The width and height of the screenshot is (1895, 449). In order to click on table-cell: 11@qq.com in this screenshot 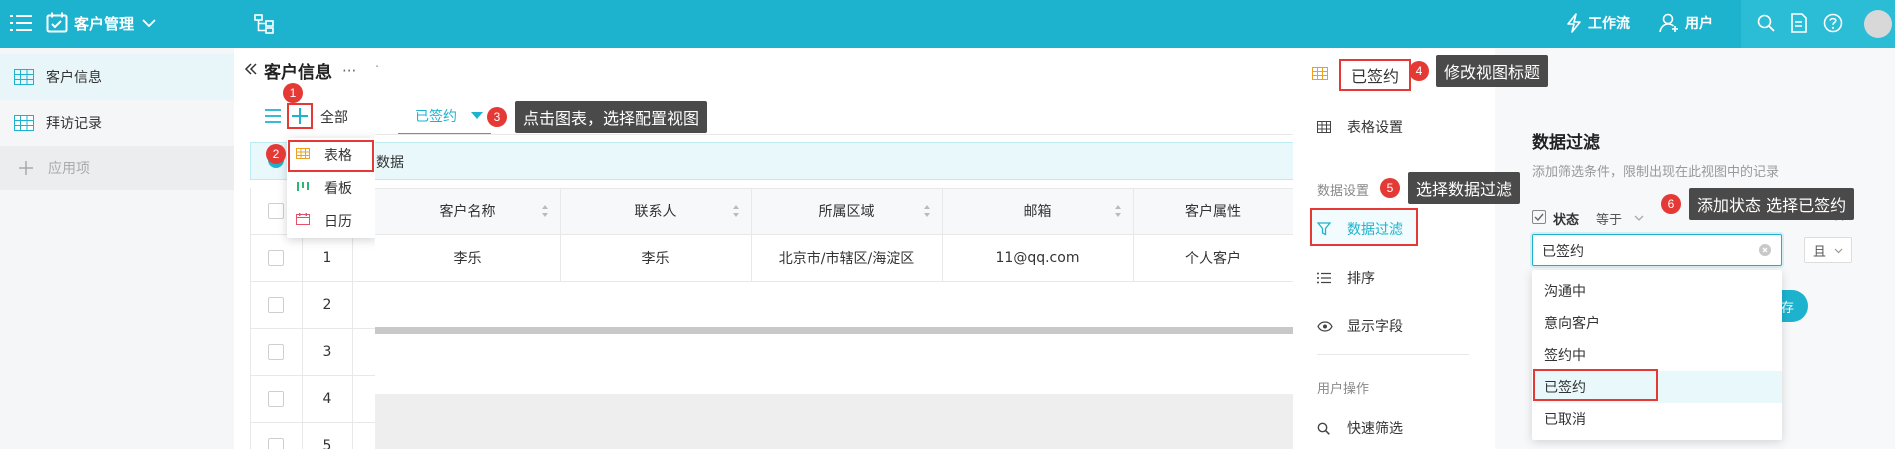, I will do `click(1037, 258)`.